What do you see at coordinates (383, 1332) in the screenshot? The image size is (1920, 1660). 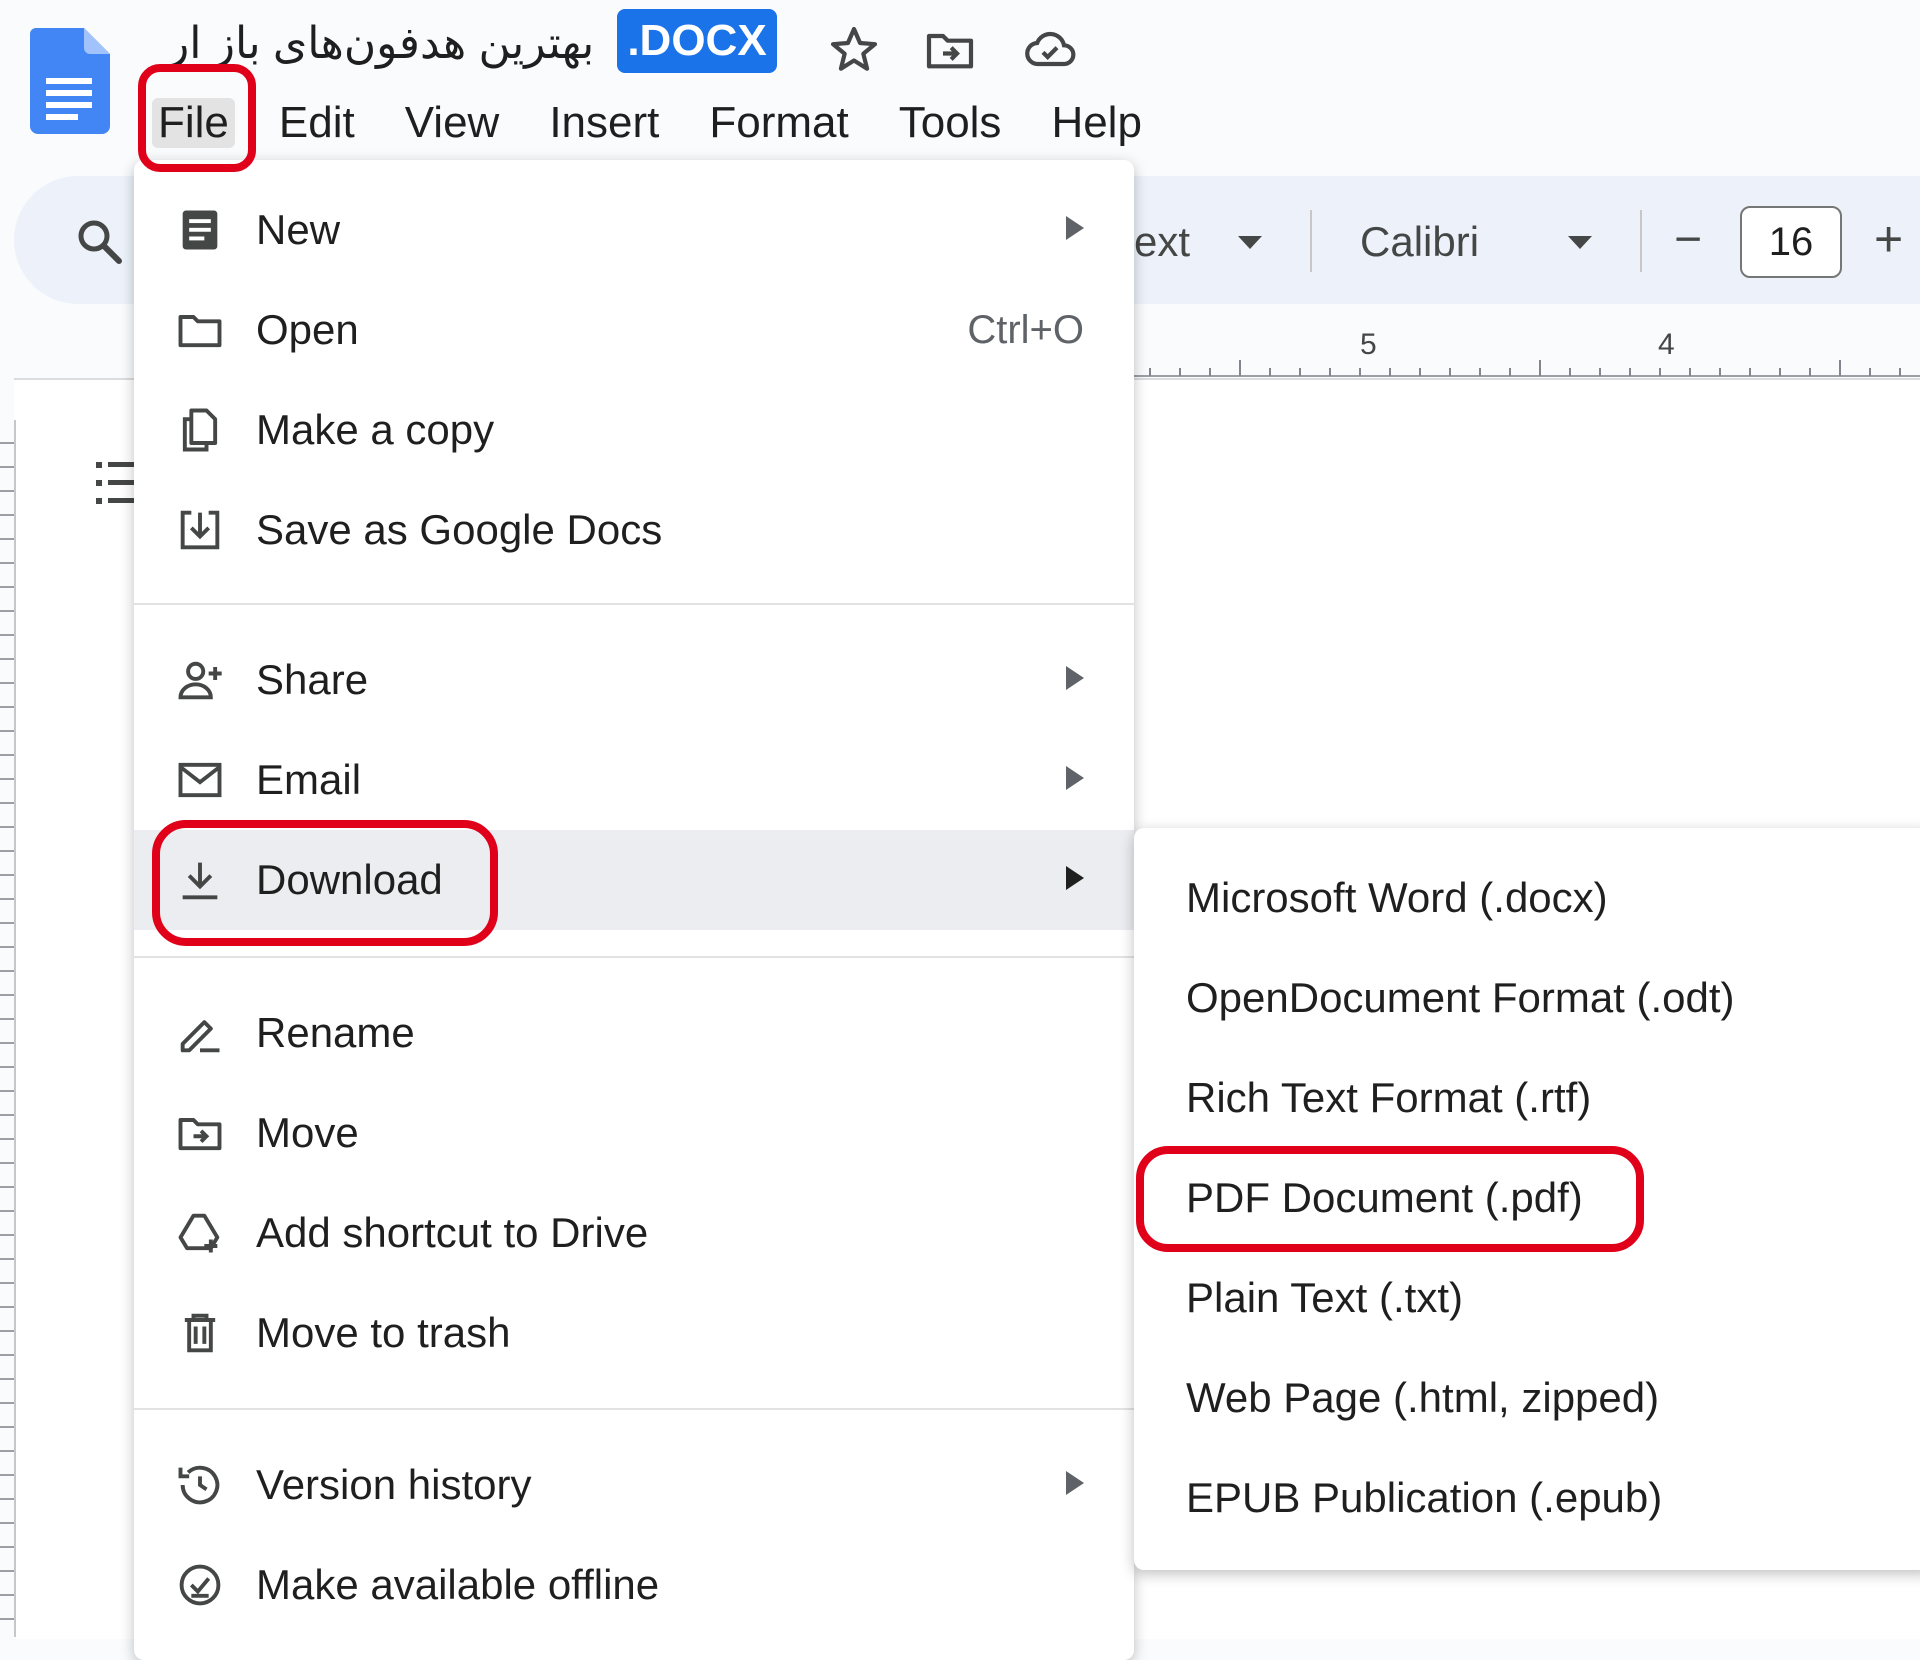 I see `menu-item-label: Move to trash` at bounding box center [383, 1332].